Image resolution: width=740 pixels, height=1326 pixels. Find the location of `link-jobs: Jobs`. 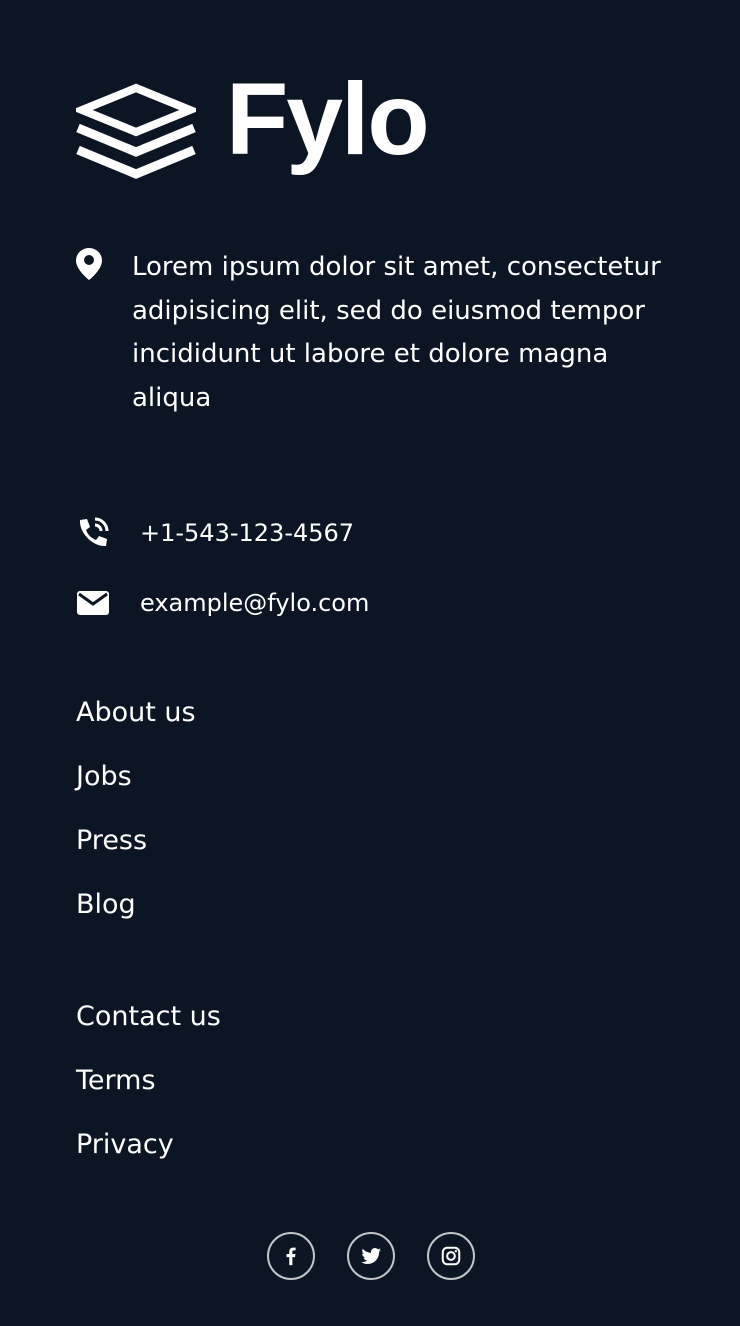

link-jobs: Jobs is located at coordinates (104, 776).